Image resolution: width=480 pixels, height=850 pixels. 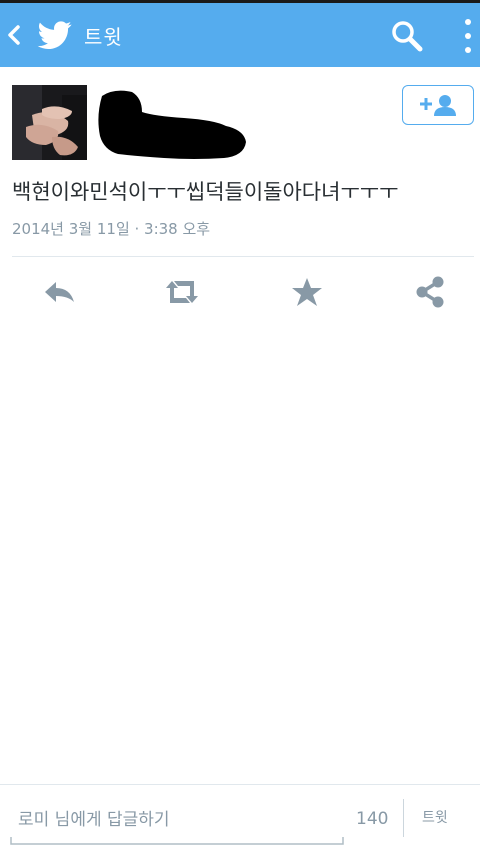 What do you see at coordinates (240, 35) in the screenshot?
I see `app-bar: 트윗` at bounding box center [240, 35].